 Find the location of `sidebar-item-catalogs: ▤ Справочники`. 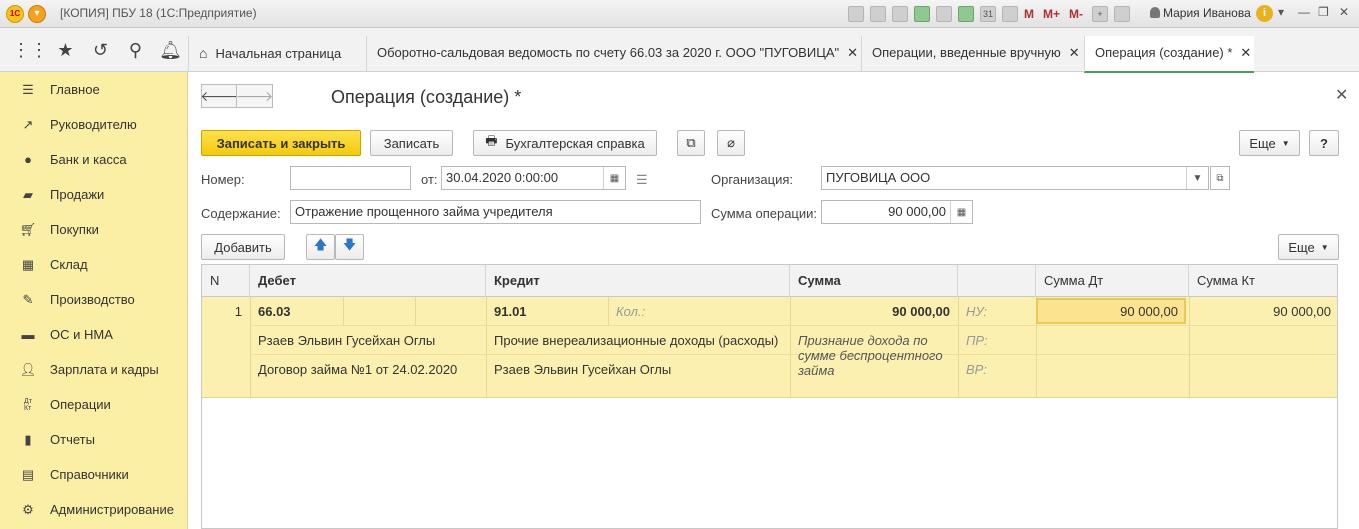

sidebar-item-catalogs: ▤ Справочники is located at coordinates (93, 474).